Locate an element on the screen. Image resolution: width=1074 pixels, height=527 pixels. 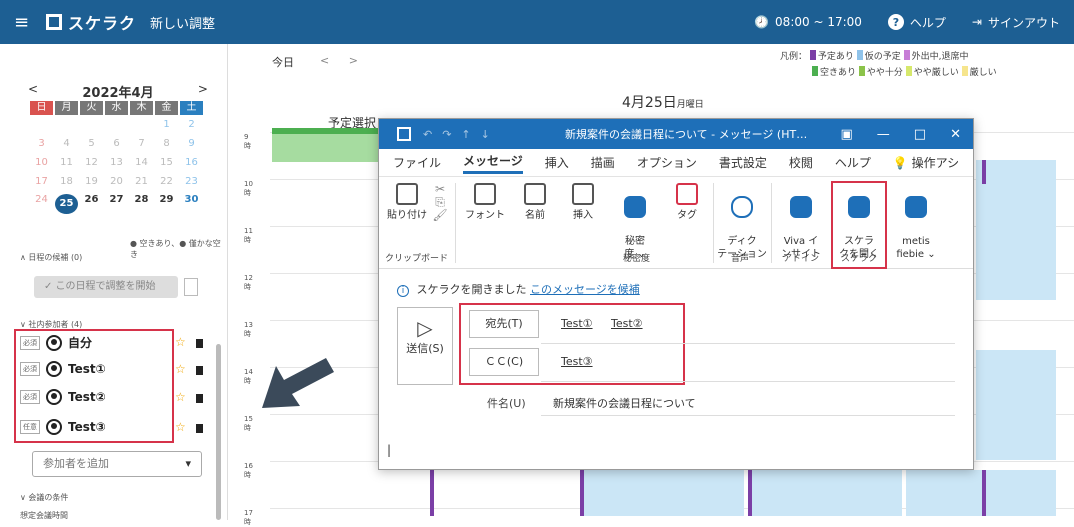
to-recipient: Test① is located at coordinates (577, 323).